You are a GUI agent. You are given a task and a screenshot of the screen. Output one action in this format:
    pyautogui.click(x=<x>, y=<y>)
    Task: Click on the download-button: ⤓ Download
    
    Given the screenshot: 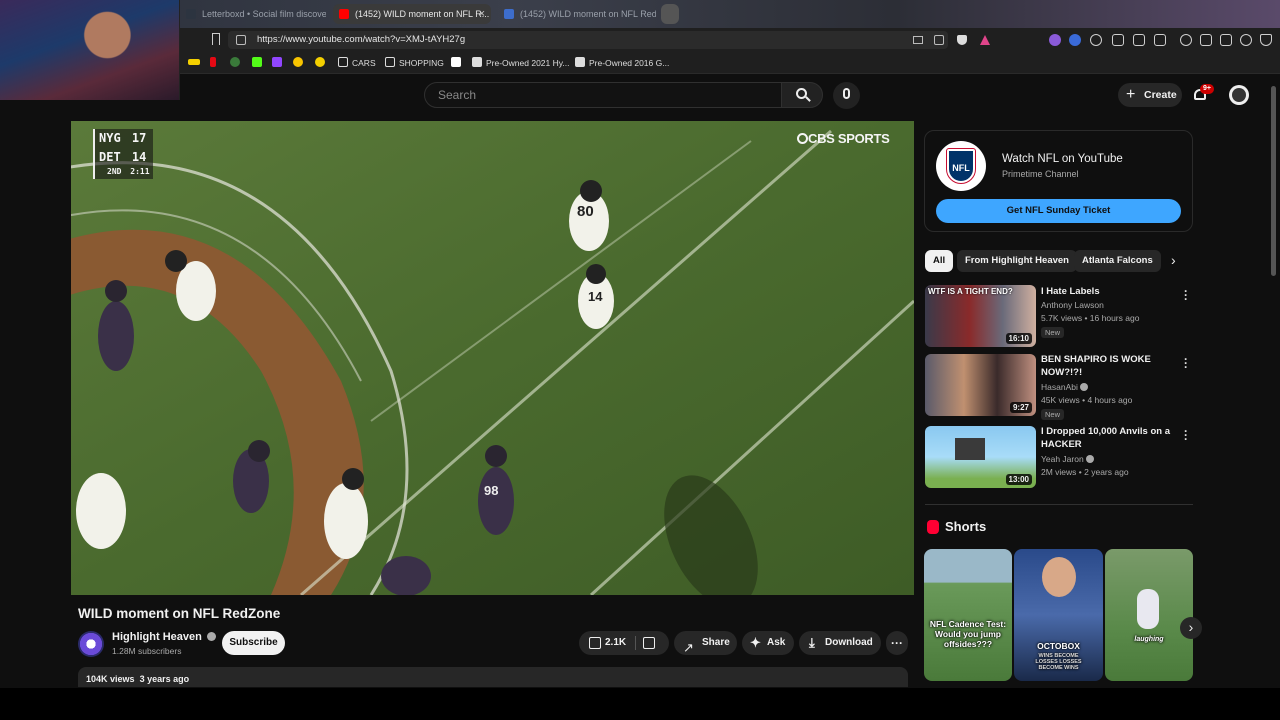 What is the action you would take?
    pyautogui.click(x=840, y=643)
    